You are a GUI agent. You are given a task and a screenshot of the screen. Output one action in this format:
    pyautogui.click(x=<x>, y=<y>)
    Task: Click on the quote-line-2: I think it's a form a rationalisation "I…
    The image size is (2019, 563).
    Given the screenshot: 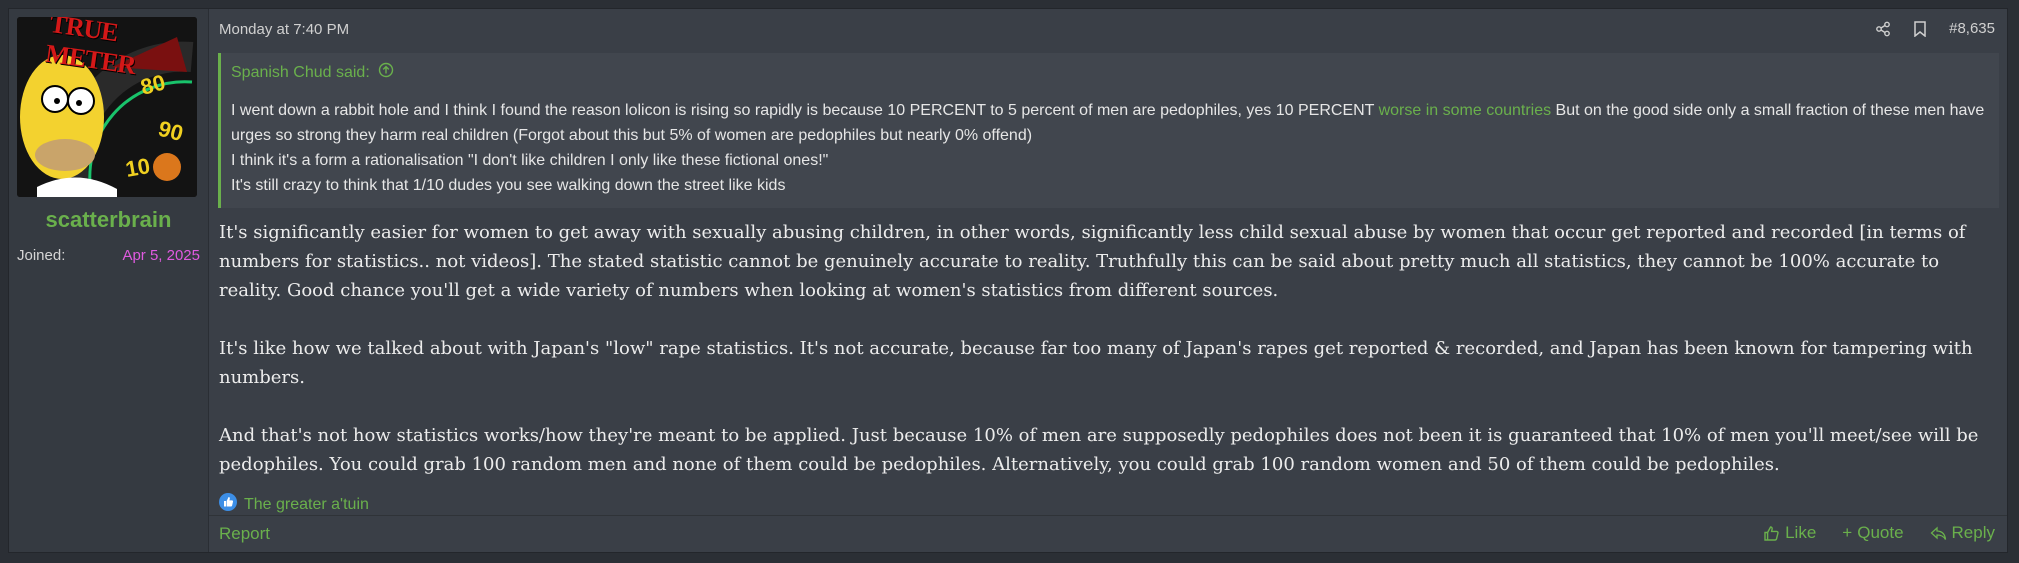 What is the action you would take?
    pyautogui.click(x=530, y=160)
    